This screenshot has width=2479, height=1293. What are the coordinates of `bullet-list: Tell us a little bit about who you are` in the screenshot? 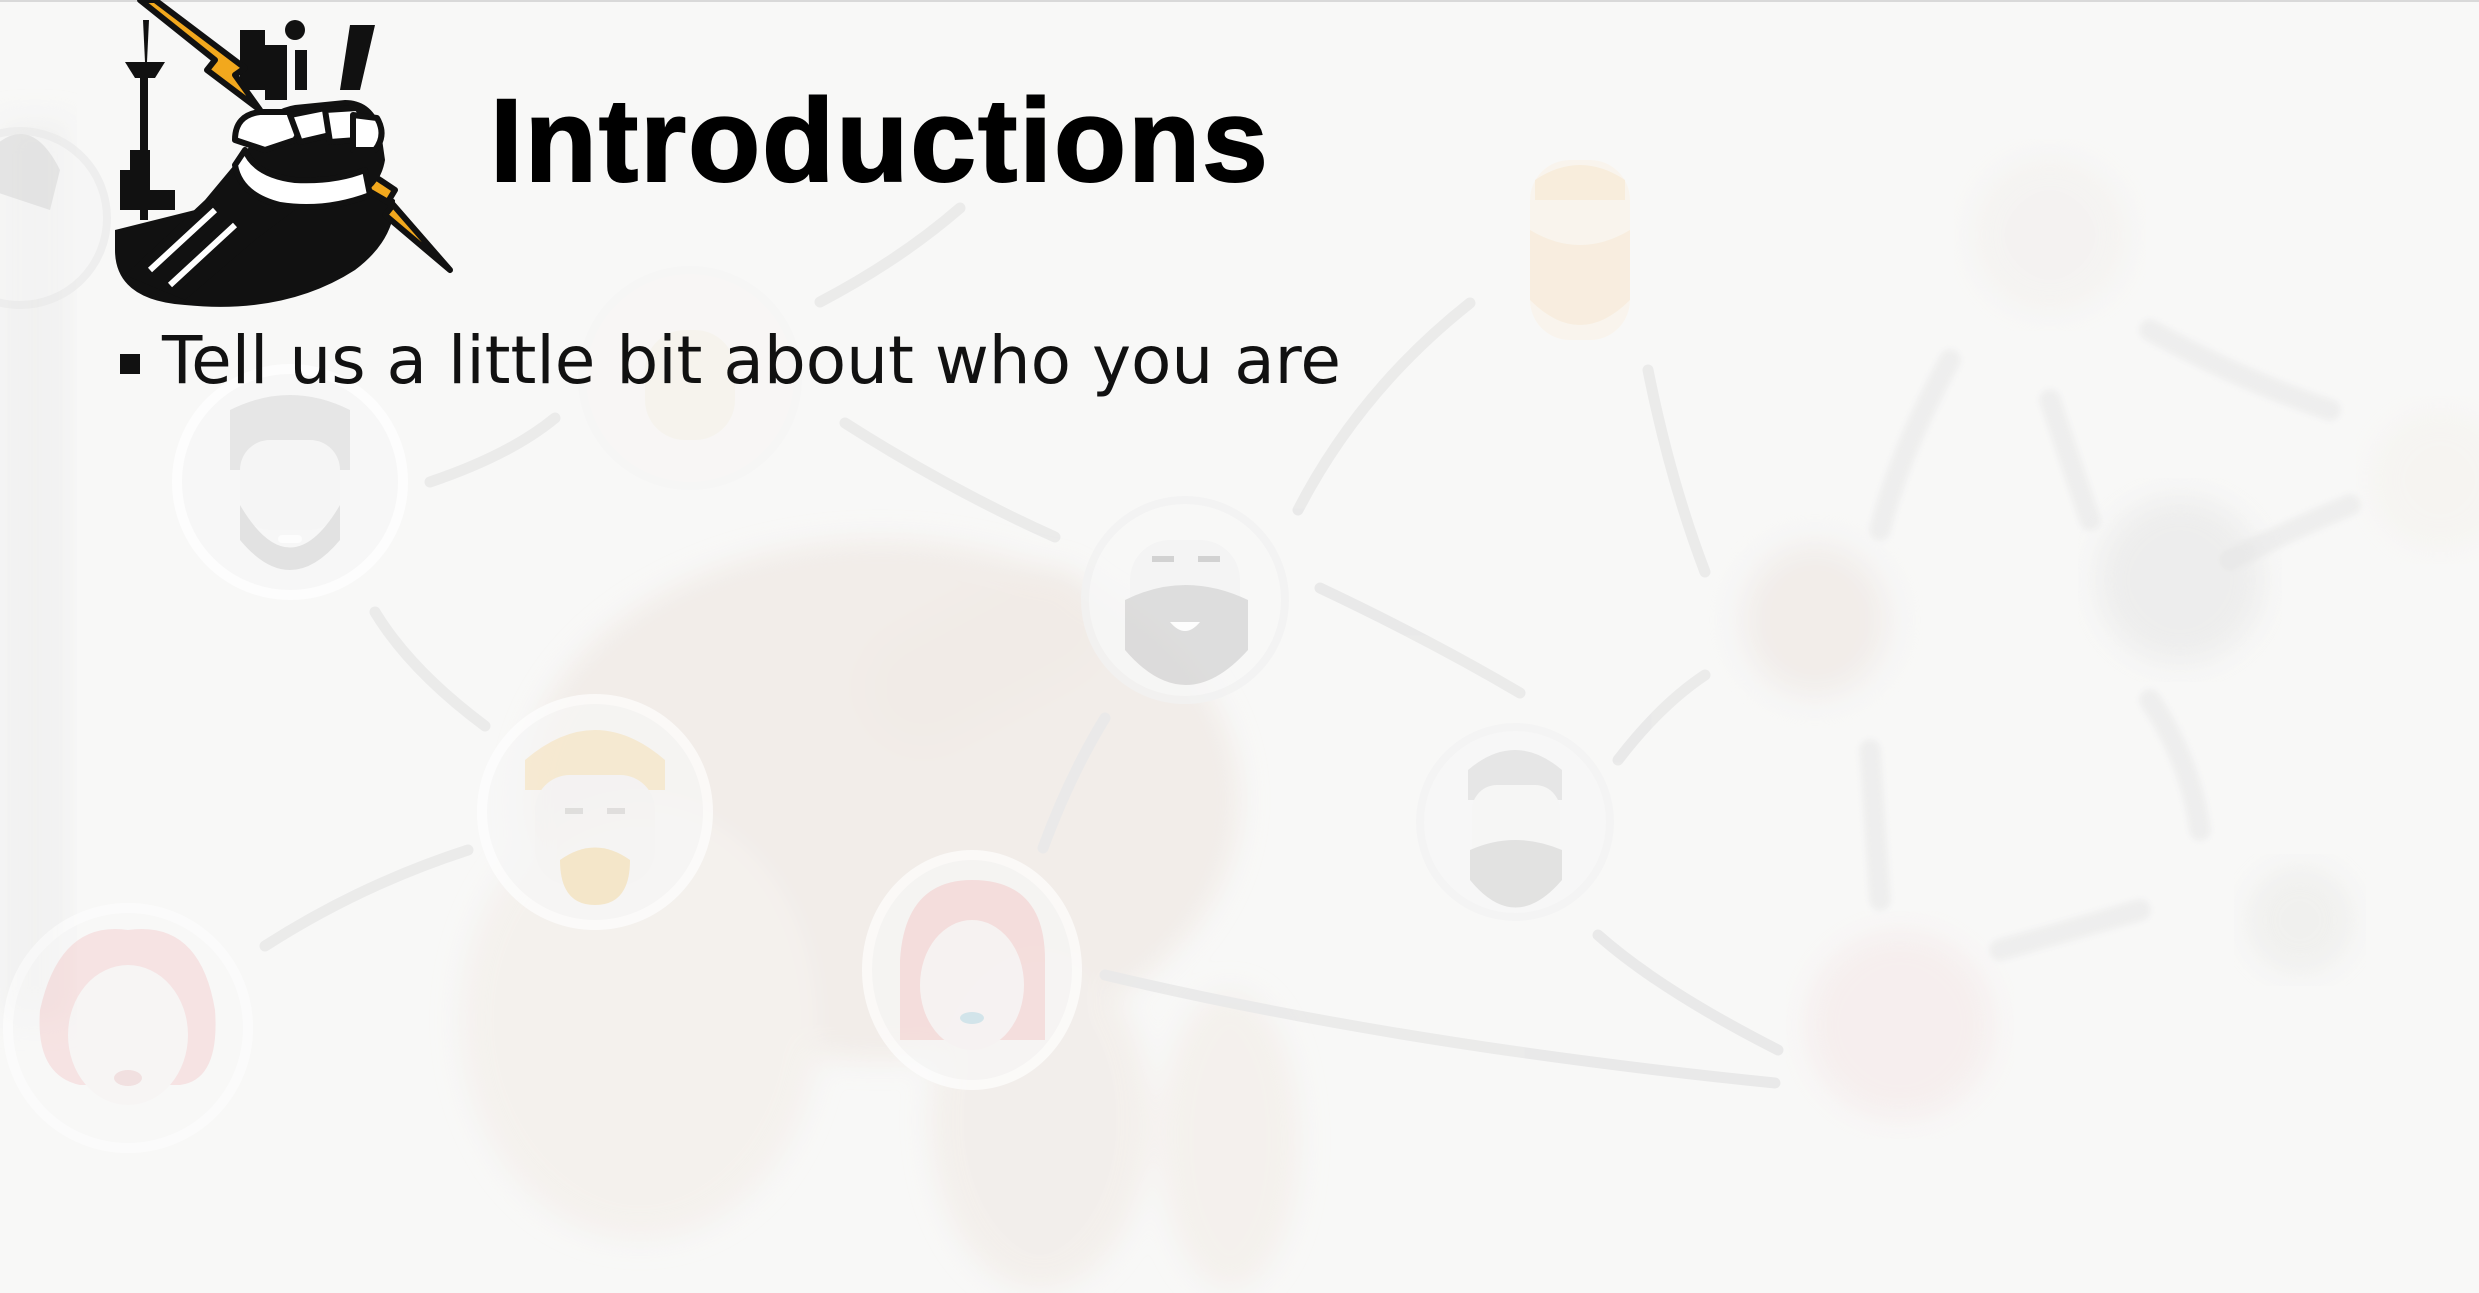 It's located at (730, 360).